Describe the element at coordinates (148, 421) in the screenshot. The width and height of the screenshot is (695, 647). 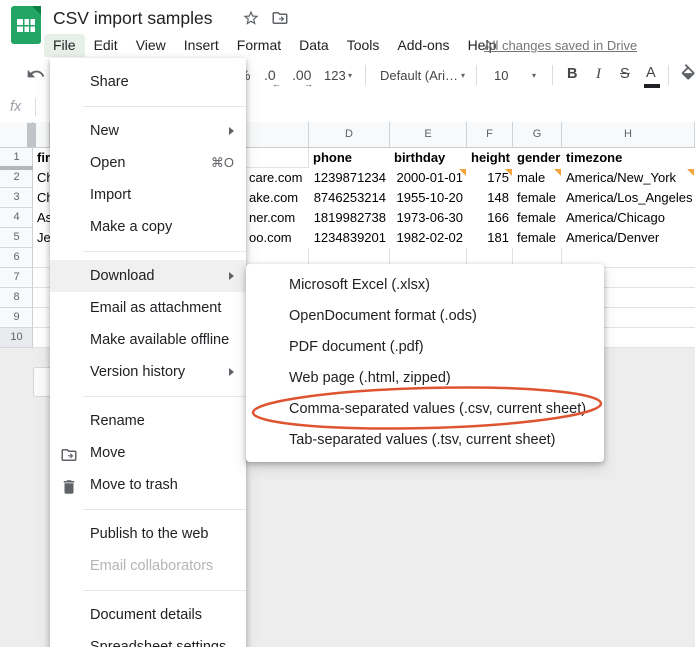
I see `file-menu-item-rename: Rename` at that location.